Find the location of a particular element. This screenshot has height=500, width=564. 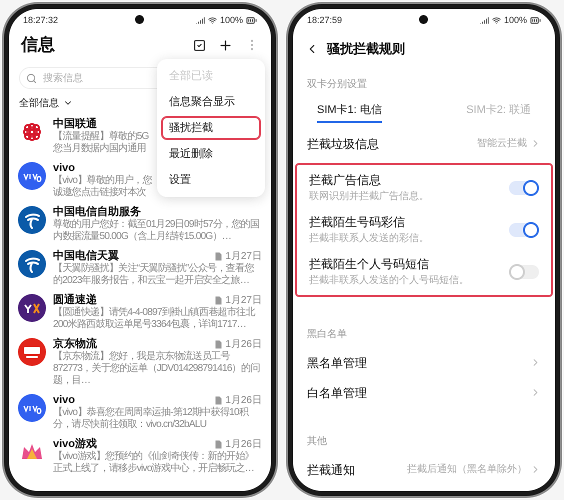

sender-name: 中国电信天翼 is located at coordinates (86, 255).